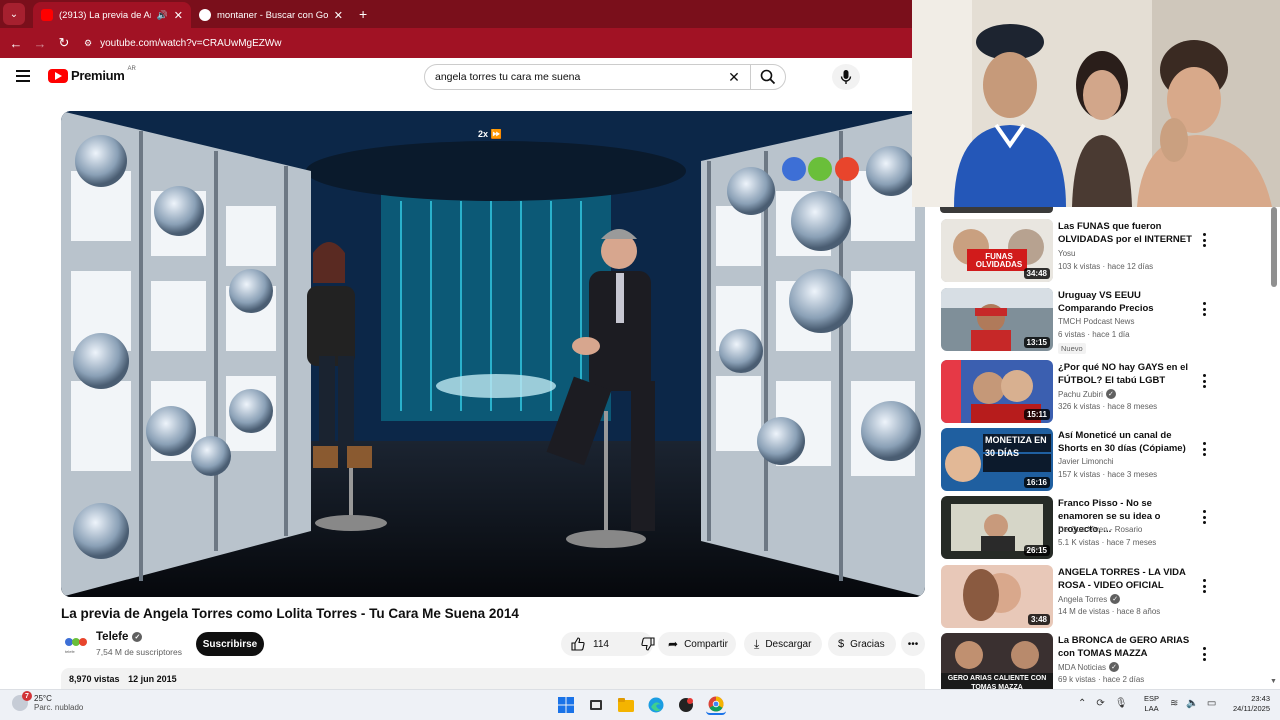 This screenshot has height=720, width=1280. What do you see at coordinates (40, 43) in the screenshot?
I see `forward-icon: →` at bounding box center [40, 43].